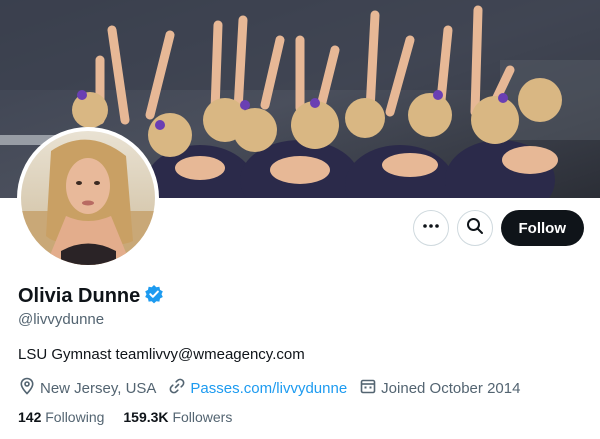 Image resolution: width=600 pixels, height=439 pixels. What do you see at coordinates (451, 388) in the screenshot?
I see `joined-text: Joined October 2014` at bounding box center [451, 388].